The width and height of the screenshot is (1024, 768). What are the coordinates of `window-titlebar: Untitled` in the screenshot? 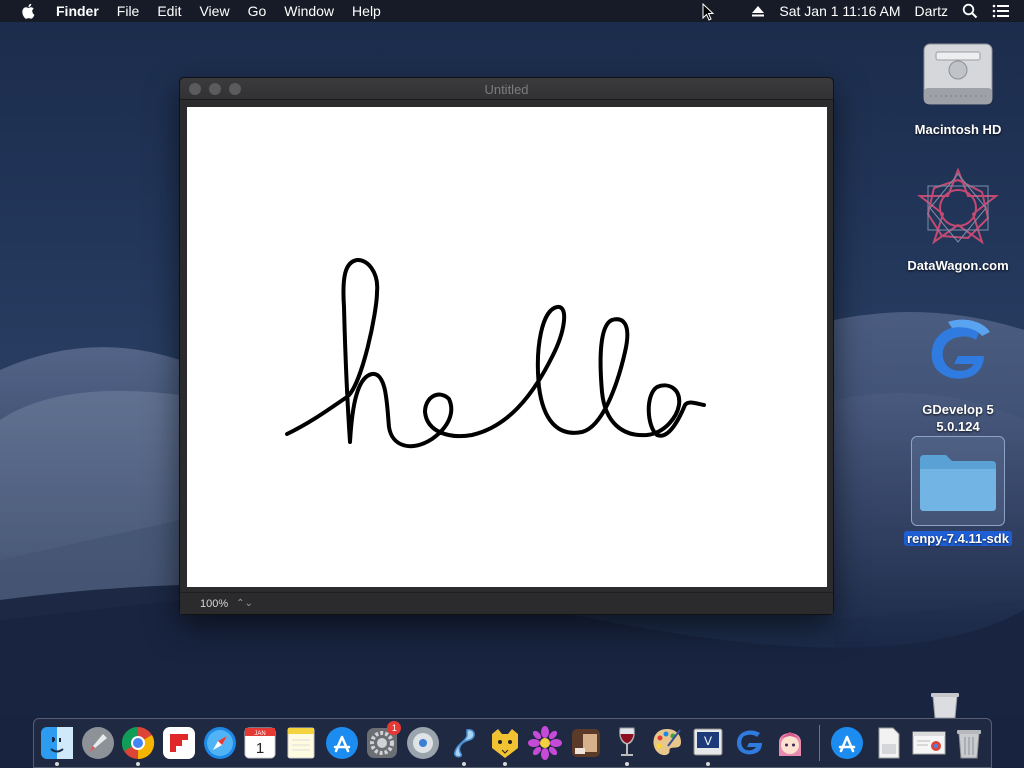 It's located at (506, 89).